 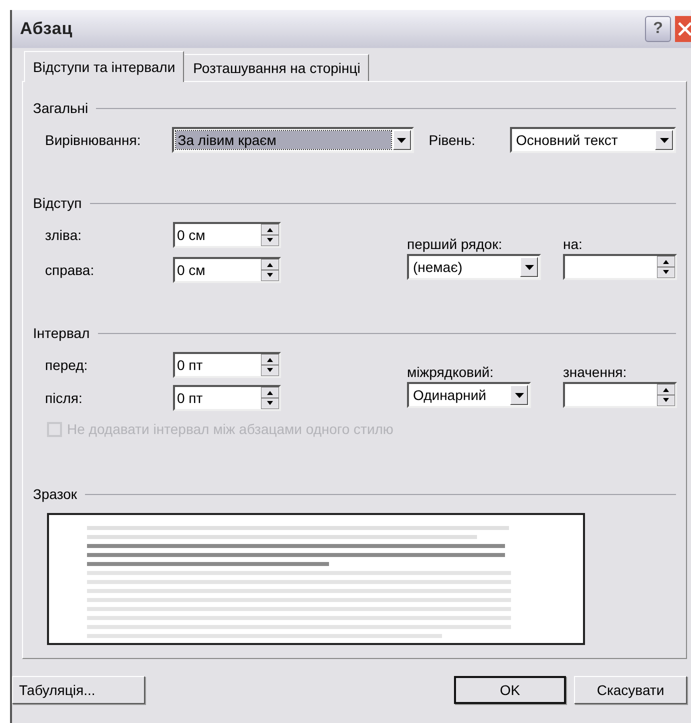 What do you see at coordinates (55, 494) in the screenshot?
I see `section-title: Зразок` at bounding box center [55, 494].